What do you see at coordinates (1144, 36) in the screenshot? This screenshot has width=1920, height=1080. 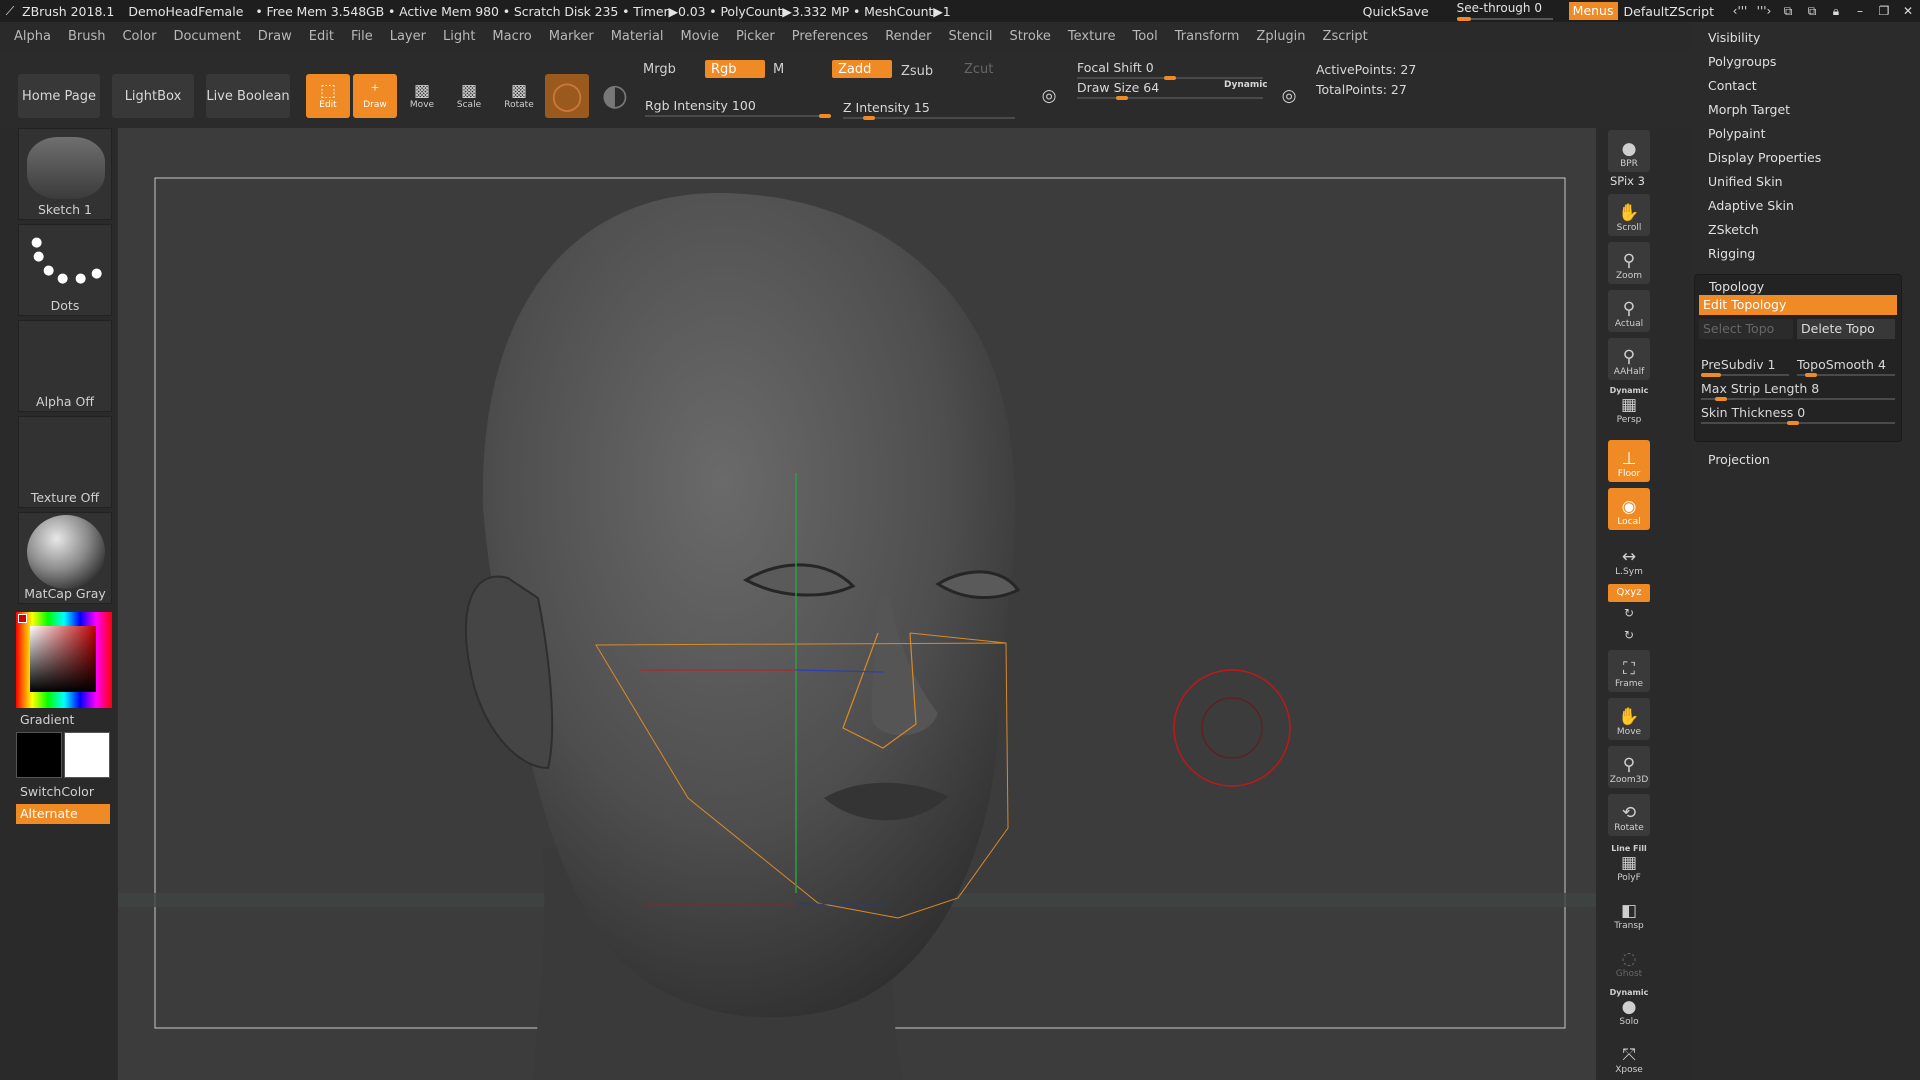 I see `menu-tool: Tool` at bounding box center [1144, 36].